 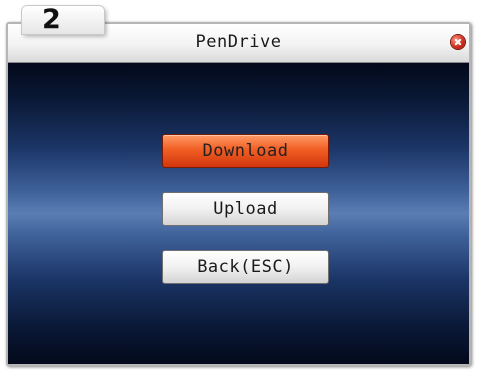 What do you see at coordinates (51, 19) in the screenshot?
I see `step-number: 2` at bounding box center [51, 19].